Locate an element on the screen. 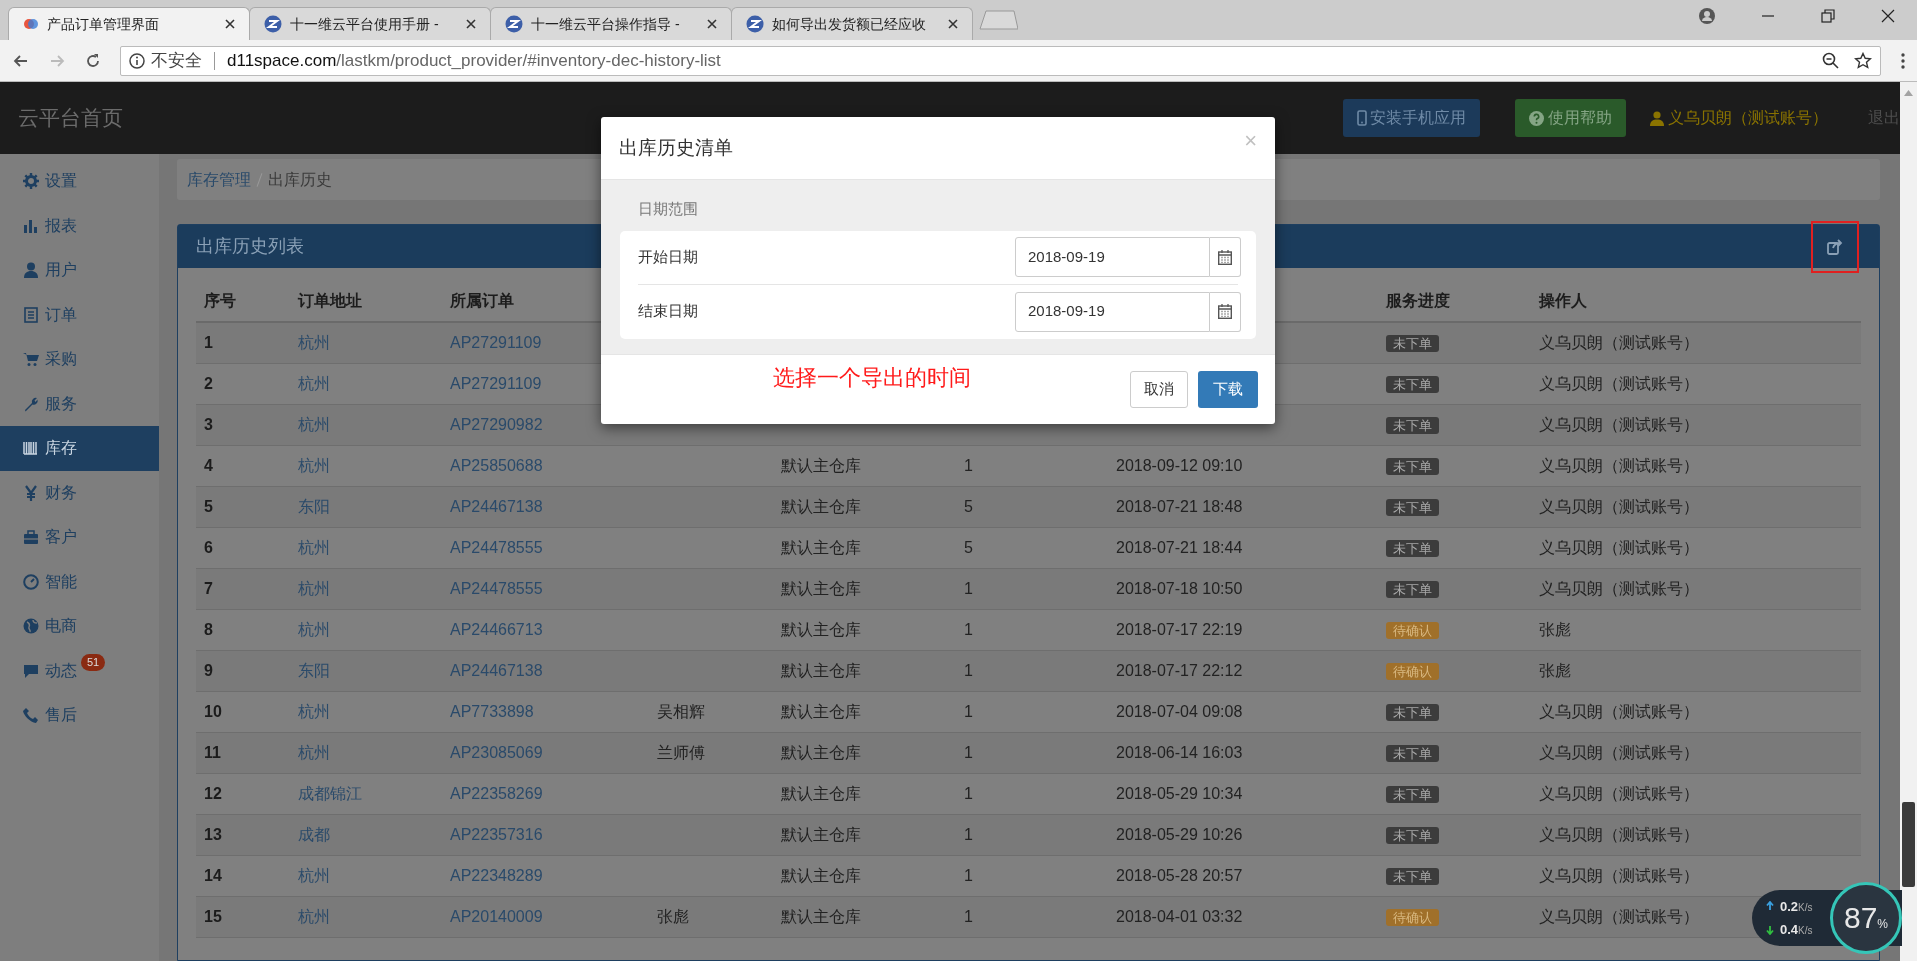  table-cell-text: 8 is located at coordinates (208, 630).